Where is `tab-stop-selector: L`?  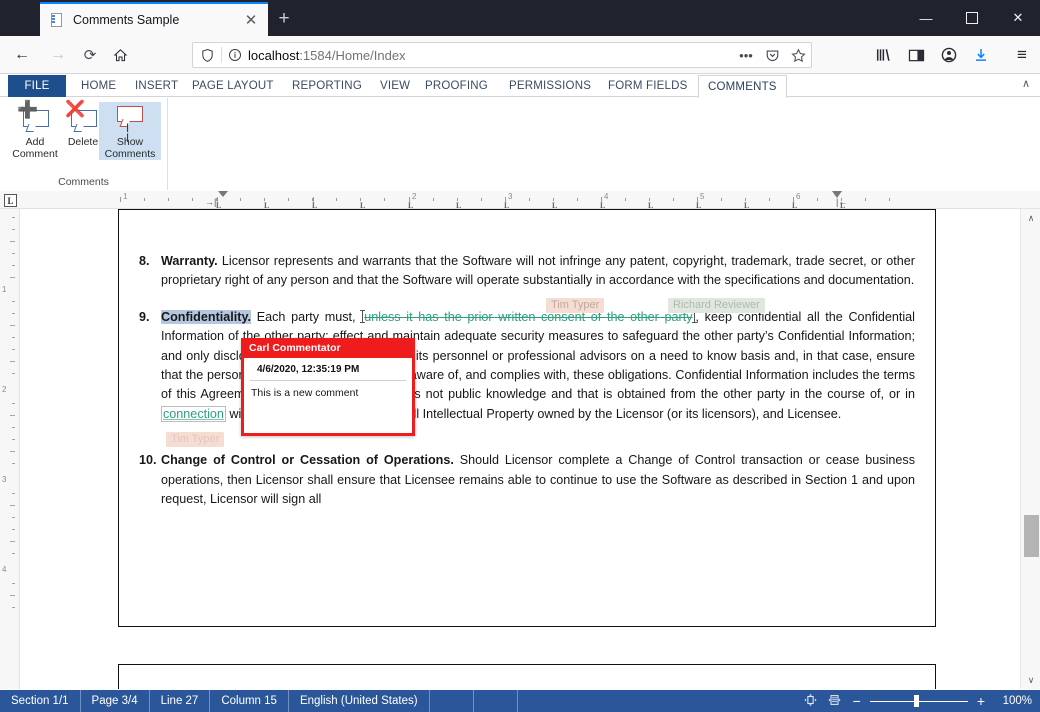 tab-stop-selector: L is located at coordinates (10, 200).